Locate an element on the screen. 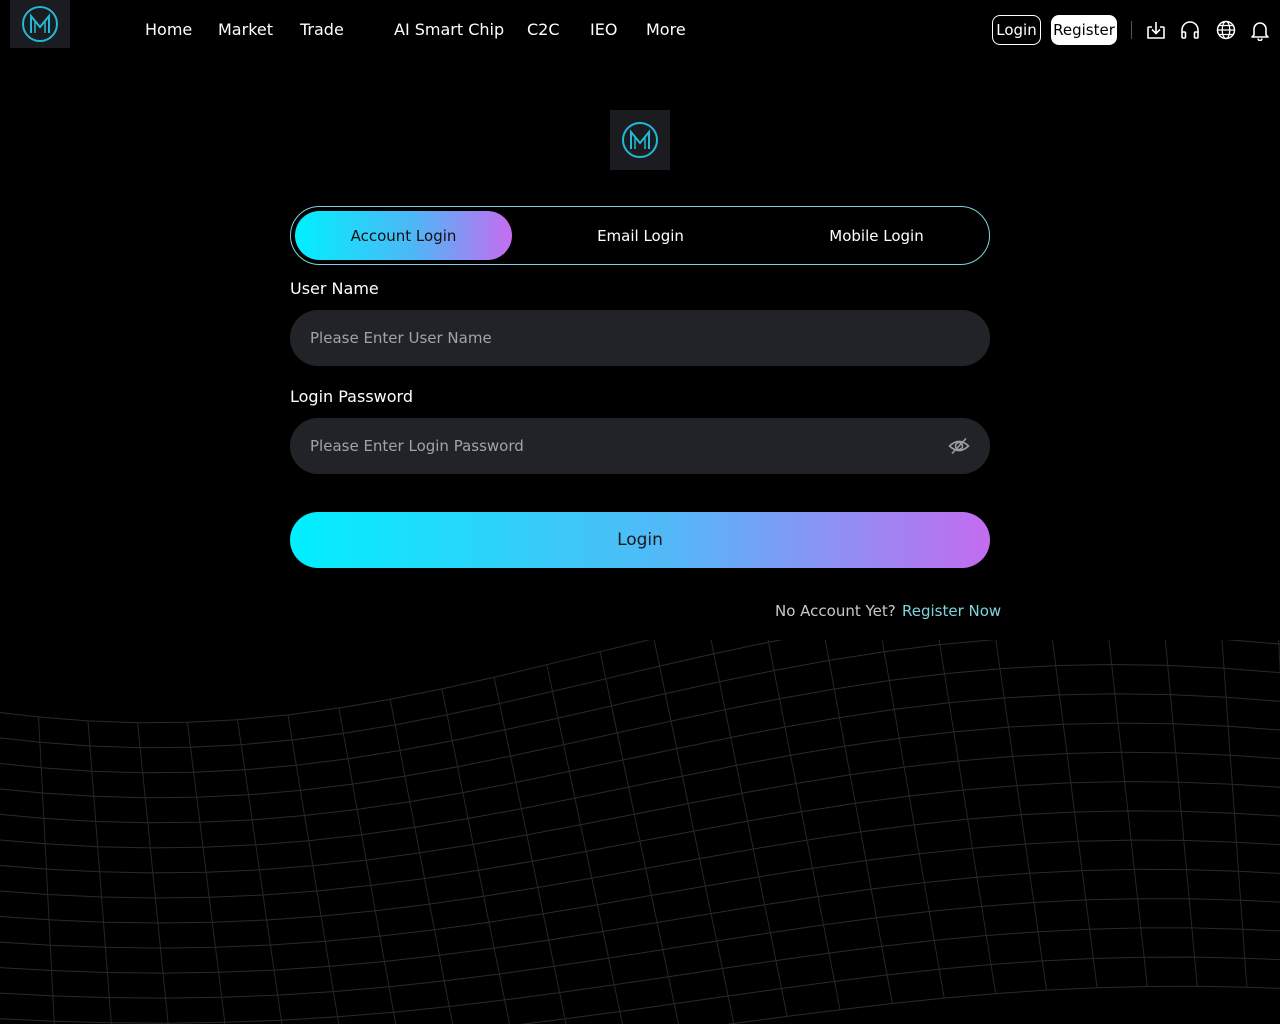 This screenshot has width=1280, height=1024. brand-logo is located at coordinates (40, 24).